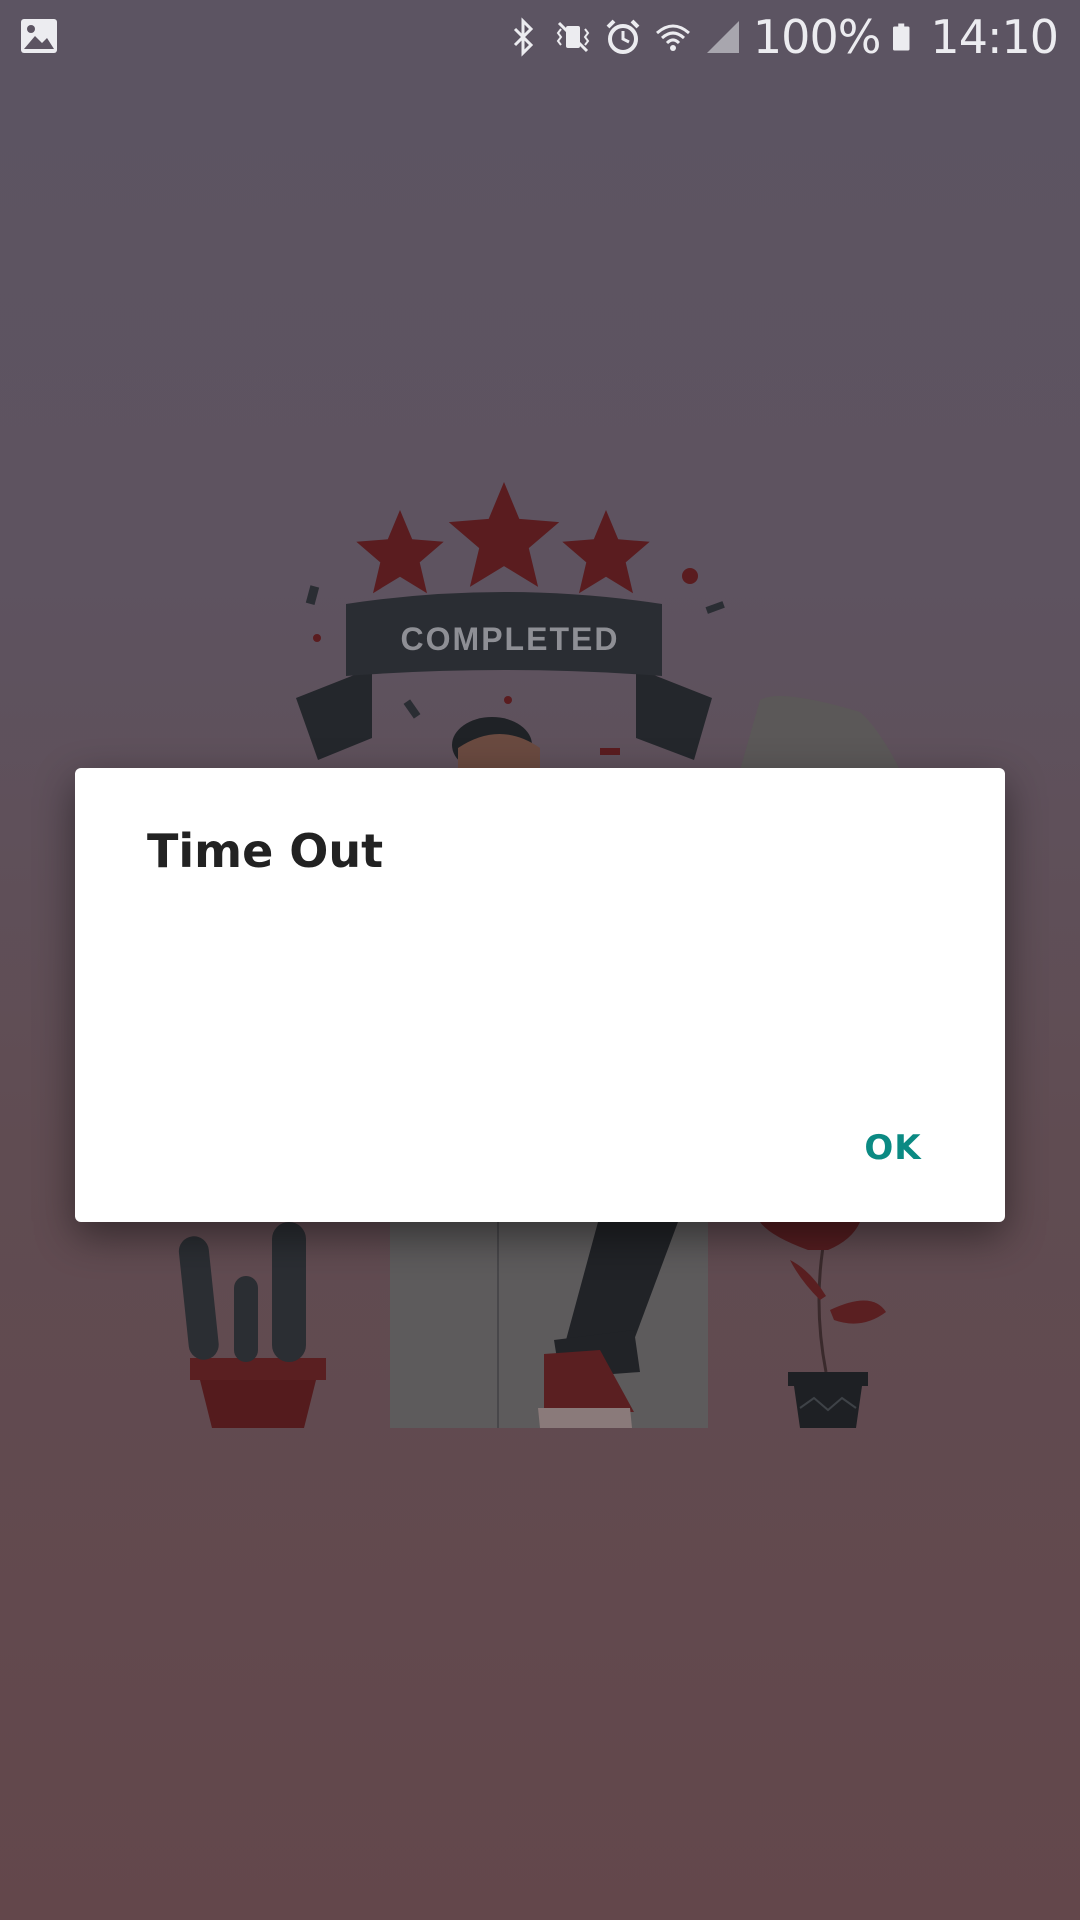 This screenshot has height=1920, width=1080. I want to click on ok-button: OK, so click(893, 1148).